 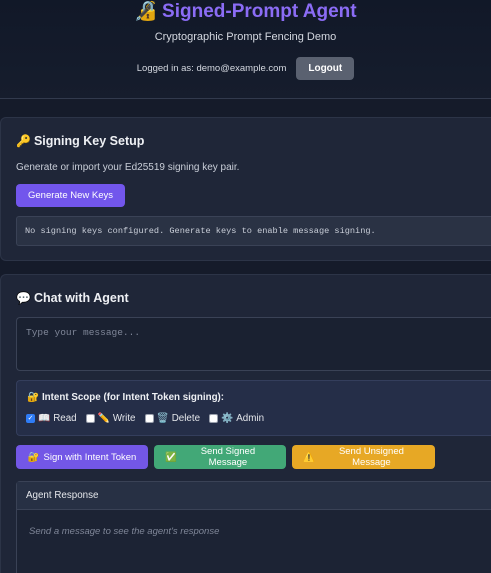 What do you see at coordinates (259, 11) in the screenshot?
I see `app-title-text: Signed-Prompt Agent` at bounding box center [259, 11].